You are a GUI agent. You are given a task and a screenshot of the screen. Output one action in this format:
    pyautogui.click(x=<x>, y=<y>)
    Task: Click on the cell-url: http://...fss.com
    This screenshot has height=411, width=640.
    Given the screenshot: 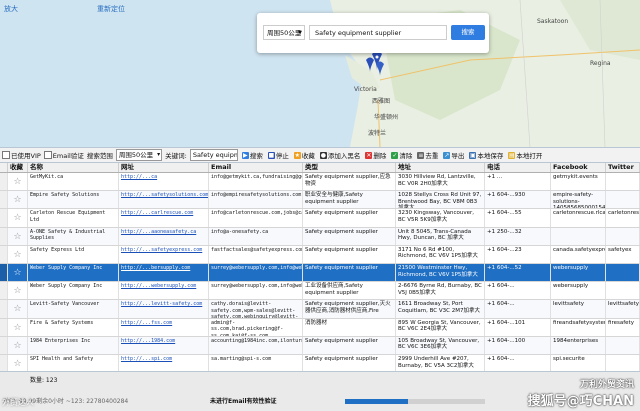 What is the action you would take?
    pyautogui.click(x=164, y=327)
    